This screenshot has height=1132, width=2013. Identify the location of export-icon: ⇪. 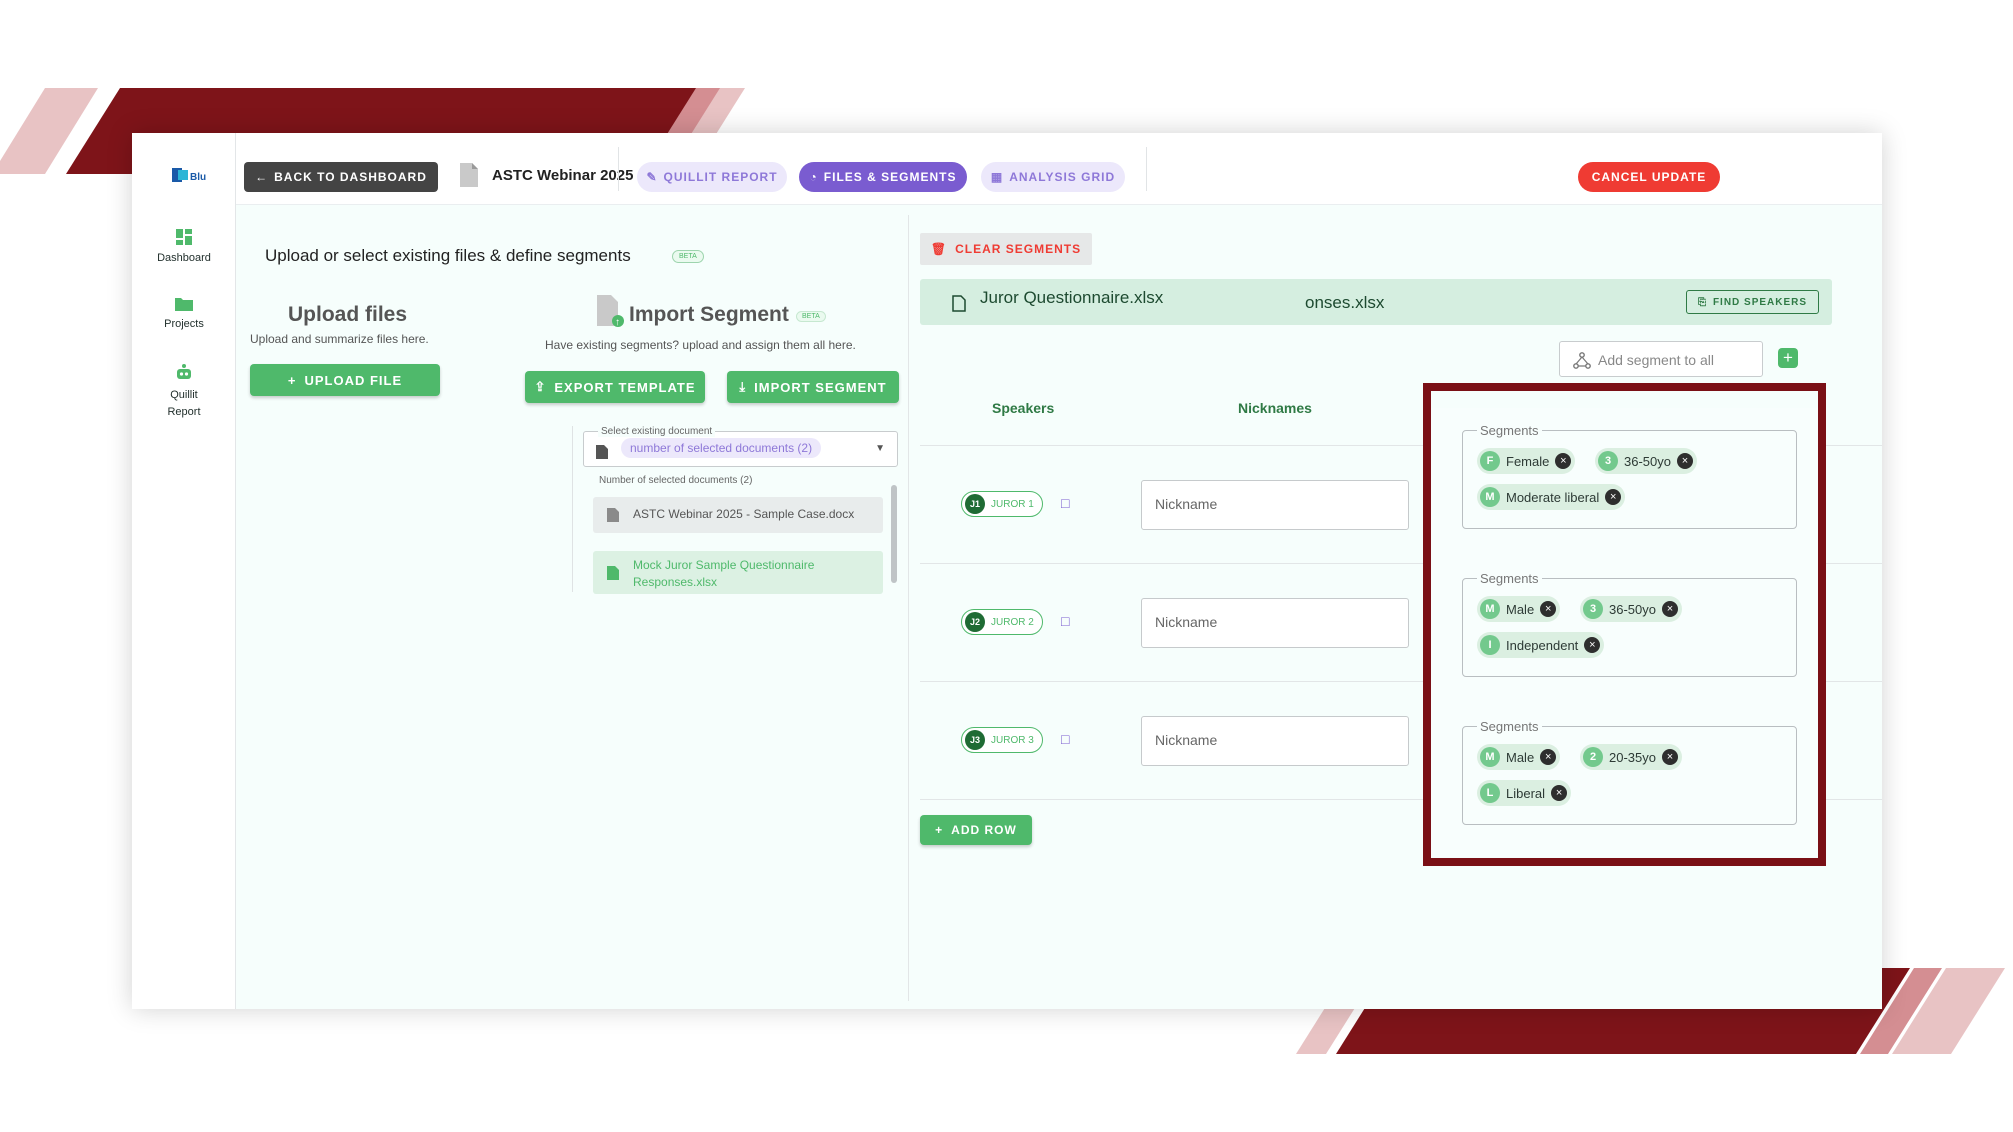
(540, 386).